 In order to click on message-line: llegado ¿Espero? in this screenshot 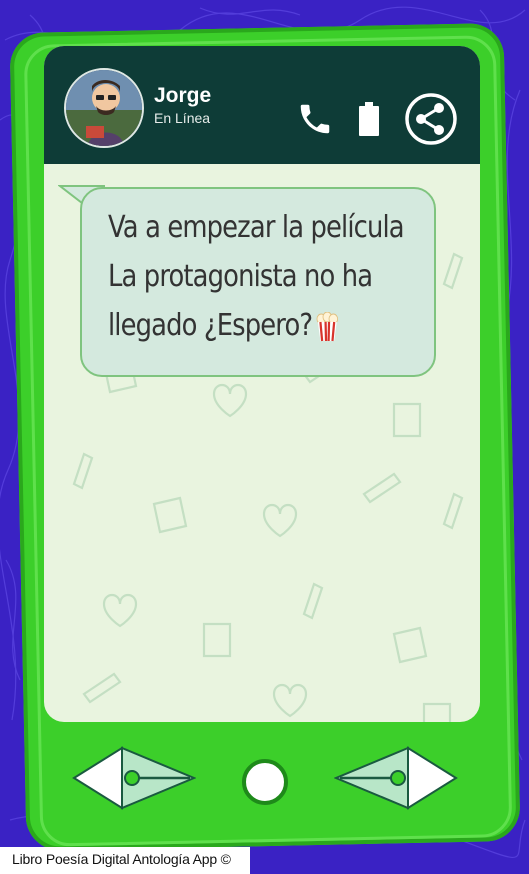, I will do `click(210, 325)`.